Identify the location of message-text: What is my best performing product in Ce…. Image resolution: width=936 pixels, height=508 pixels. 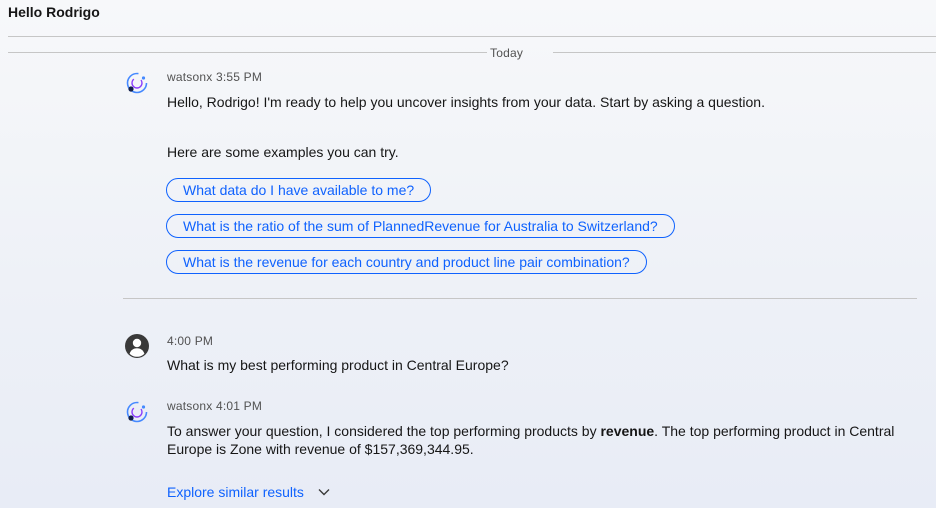
(338, 365).